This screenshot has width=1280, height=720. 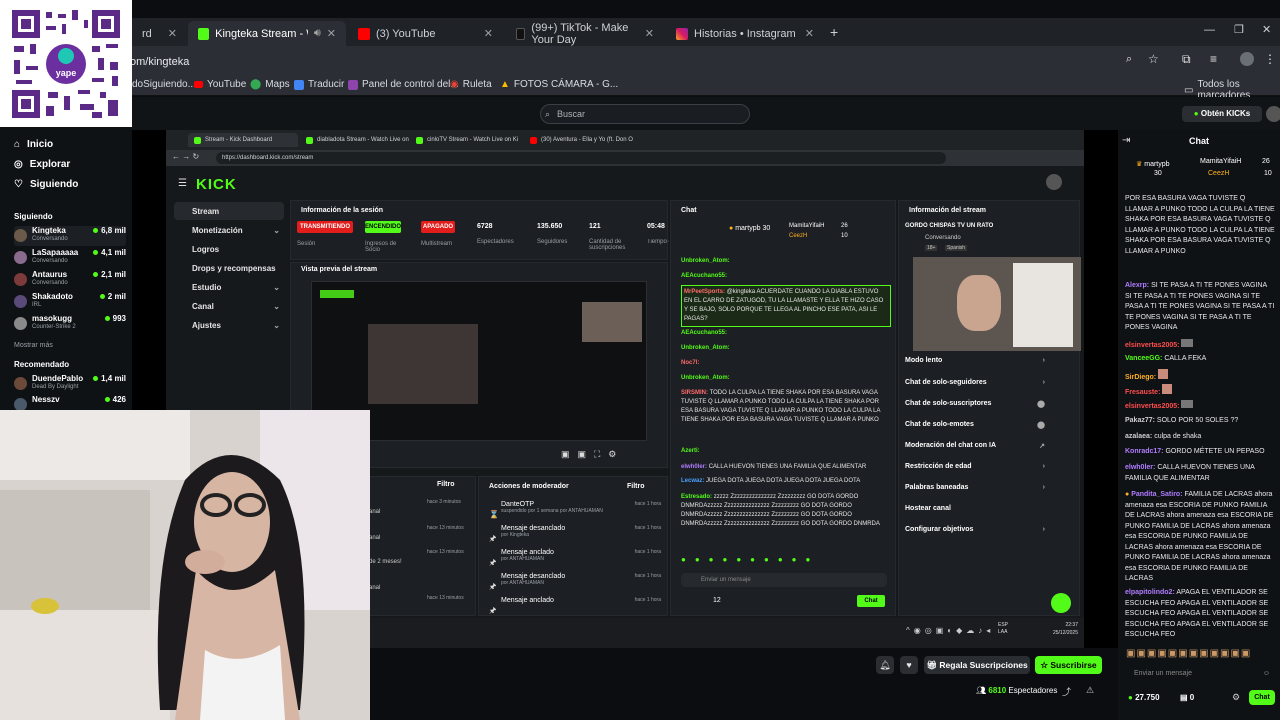 I want to click on chat-send-button: Chat, so click(x=1262, y=697).